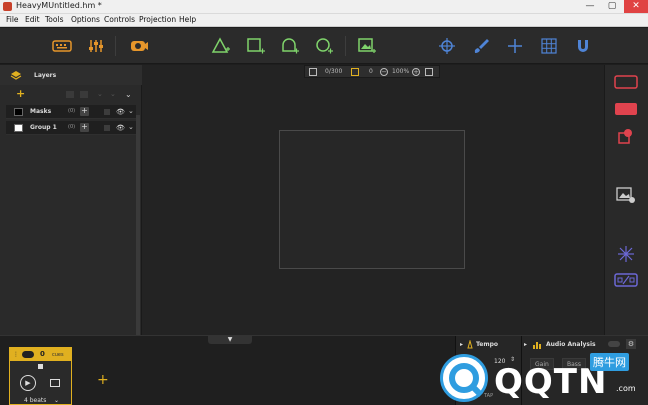 The width and height of the screenshot is (648, 405). I want to click on webcam-icon, so click(139, 46).